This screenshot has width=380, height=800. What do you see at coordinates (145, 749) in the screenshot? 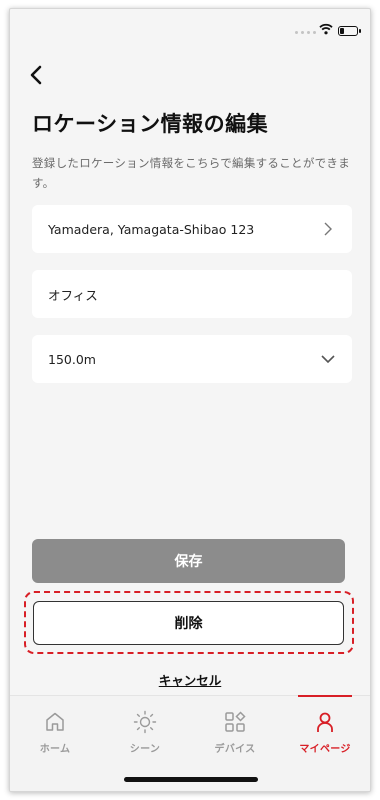
I see `tab-label: シーン` at bounding box center [145, 749].